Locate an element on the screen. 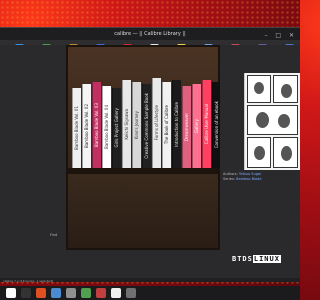  book-spine-title: Introduction to Calibre is located at coordinates (176, 124).